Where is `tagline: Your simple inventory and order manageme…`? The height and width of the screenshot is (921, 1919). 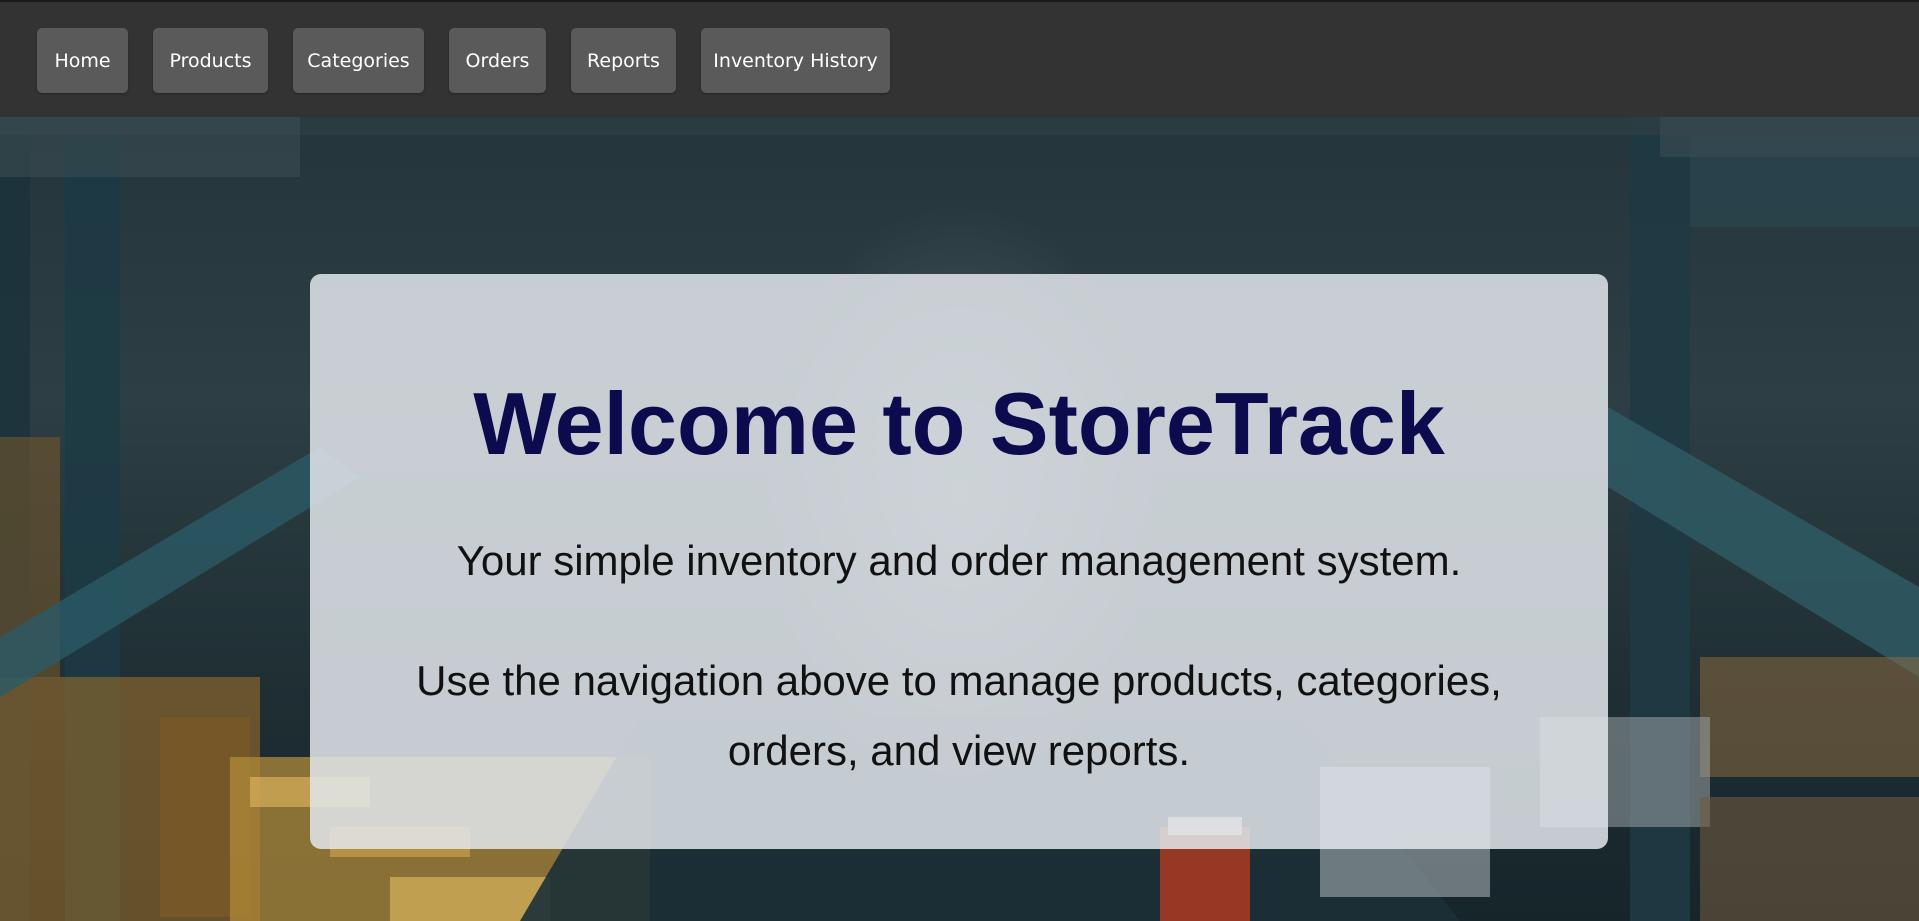
tagline: Your simple inventory and order manageme… is located at coordinates (959, 560).